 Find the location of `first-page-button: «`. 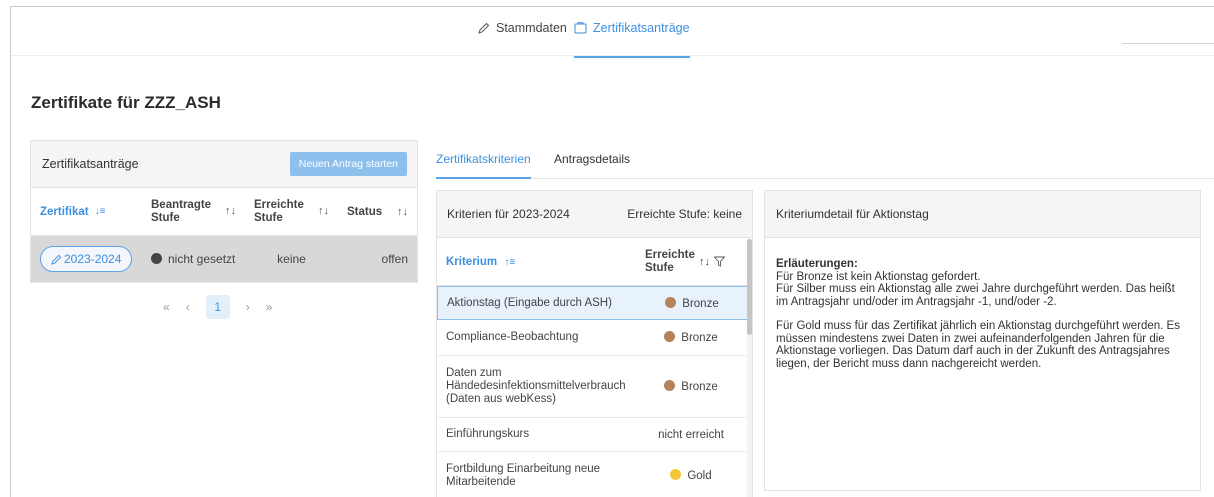

first-page-button: « is located at coordinates (166, 307).